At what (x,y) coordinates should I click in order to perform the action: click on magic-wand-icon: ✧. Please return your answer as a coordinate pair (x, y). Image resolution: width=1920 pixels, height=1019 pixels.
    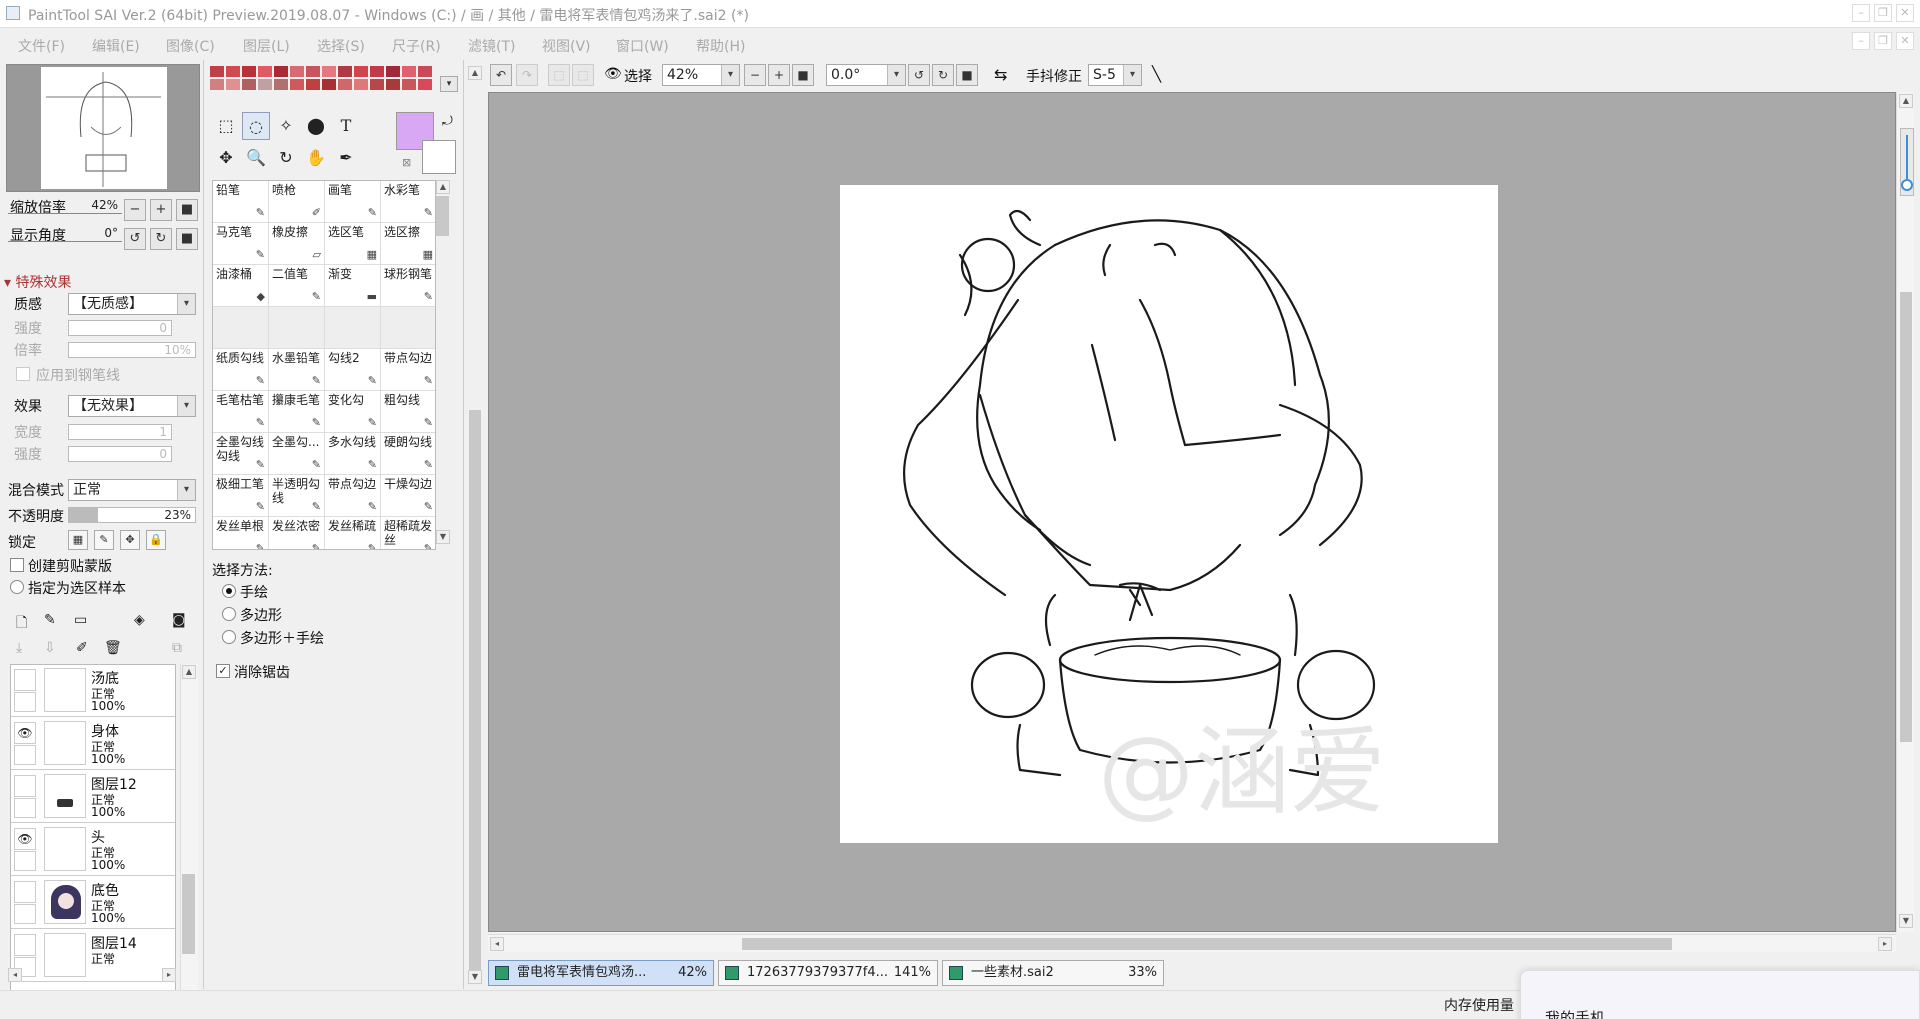
    Looking at the image, I should click on (286, 126).